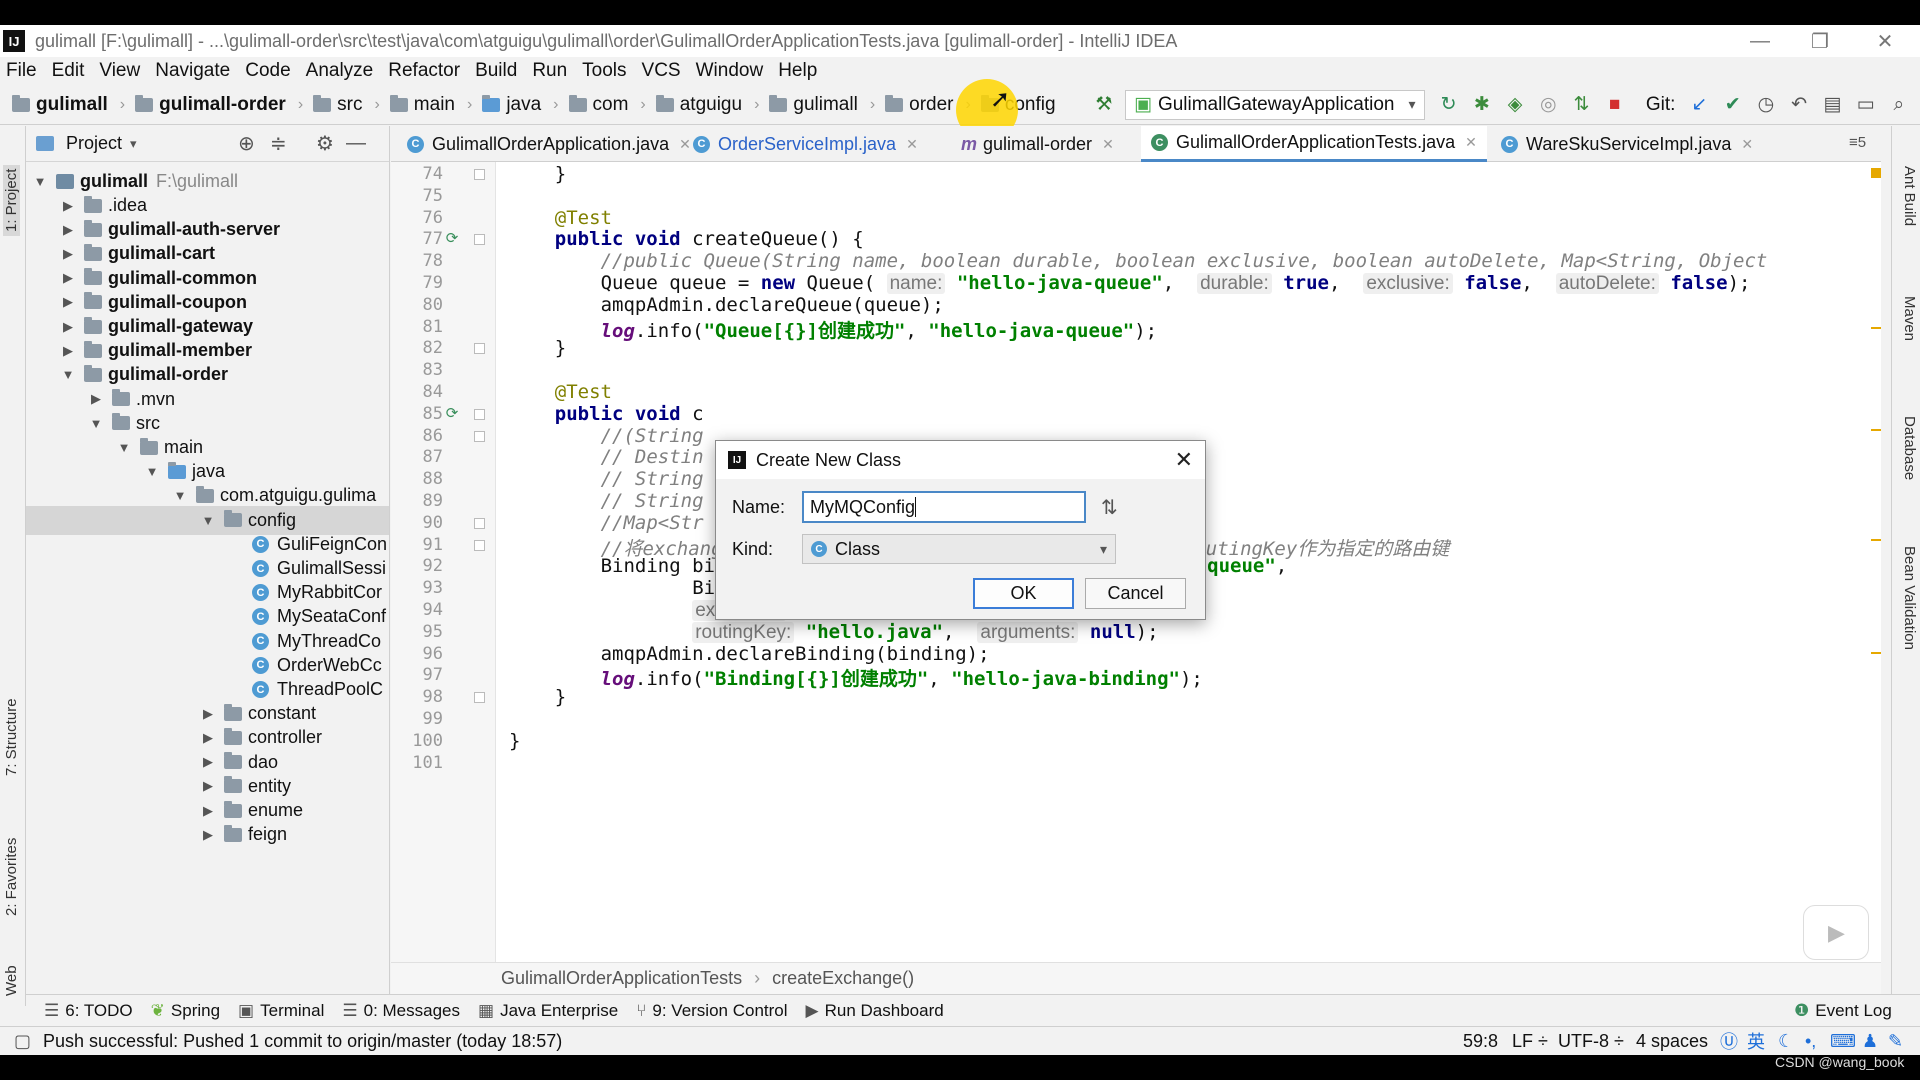 This screenshot has height=1080, width=1920. I want to click on menu-run: Run, so click(549, 71).